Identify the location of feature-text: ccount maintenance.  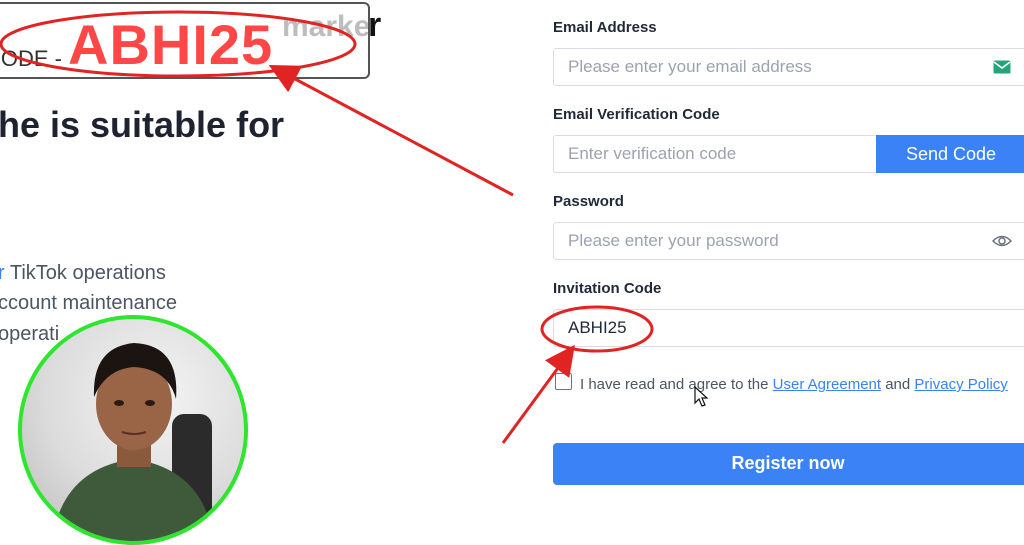
(89, 303).